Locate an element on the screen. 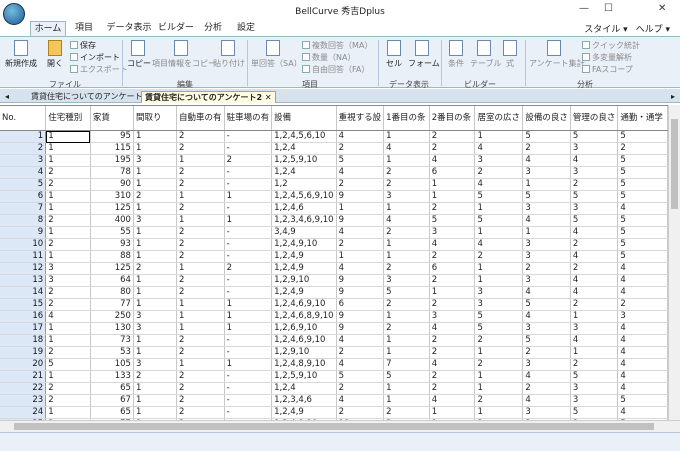 This screenshot has height=451, width=680. table-button: テーブル is located at coordinates (486, 54).